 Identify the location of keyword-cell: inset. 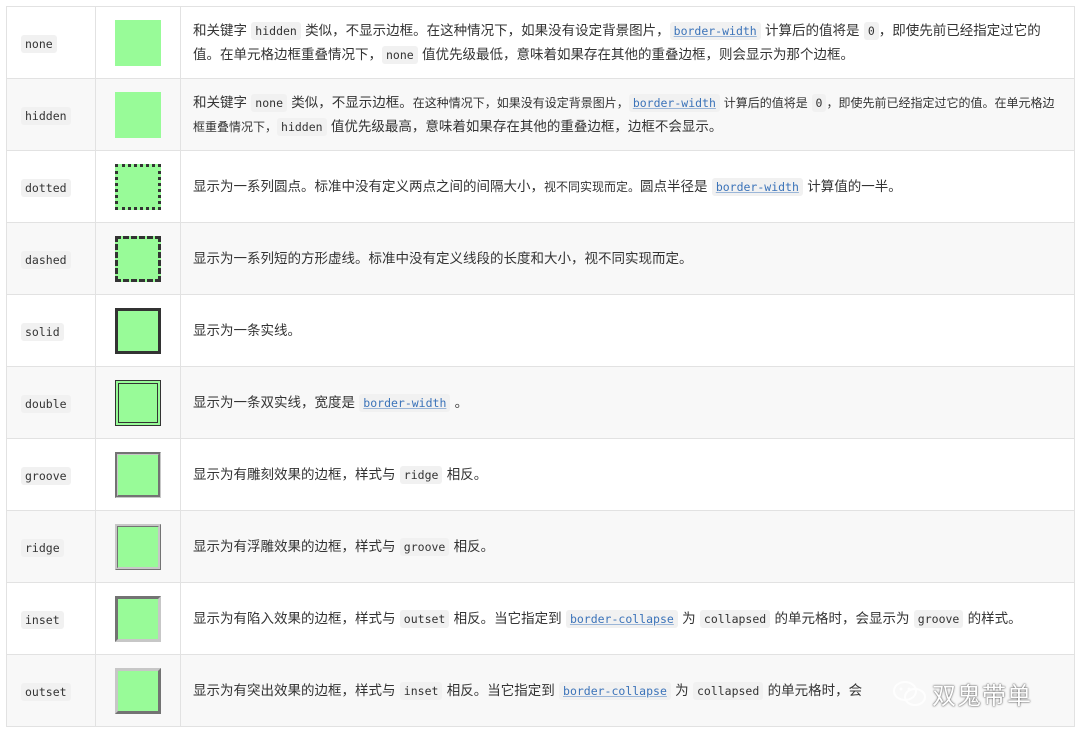
(51, 618).